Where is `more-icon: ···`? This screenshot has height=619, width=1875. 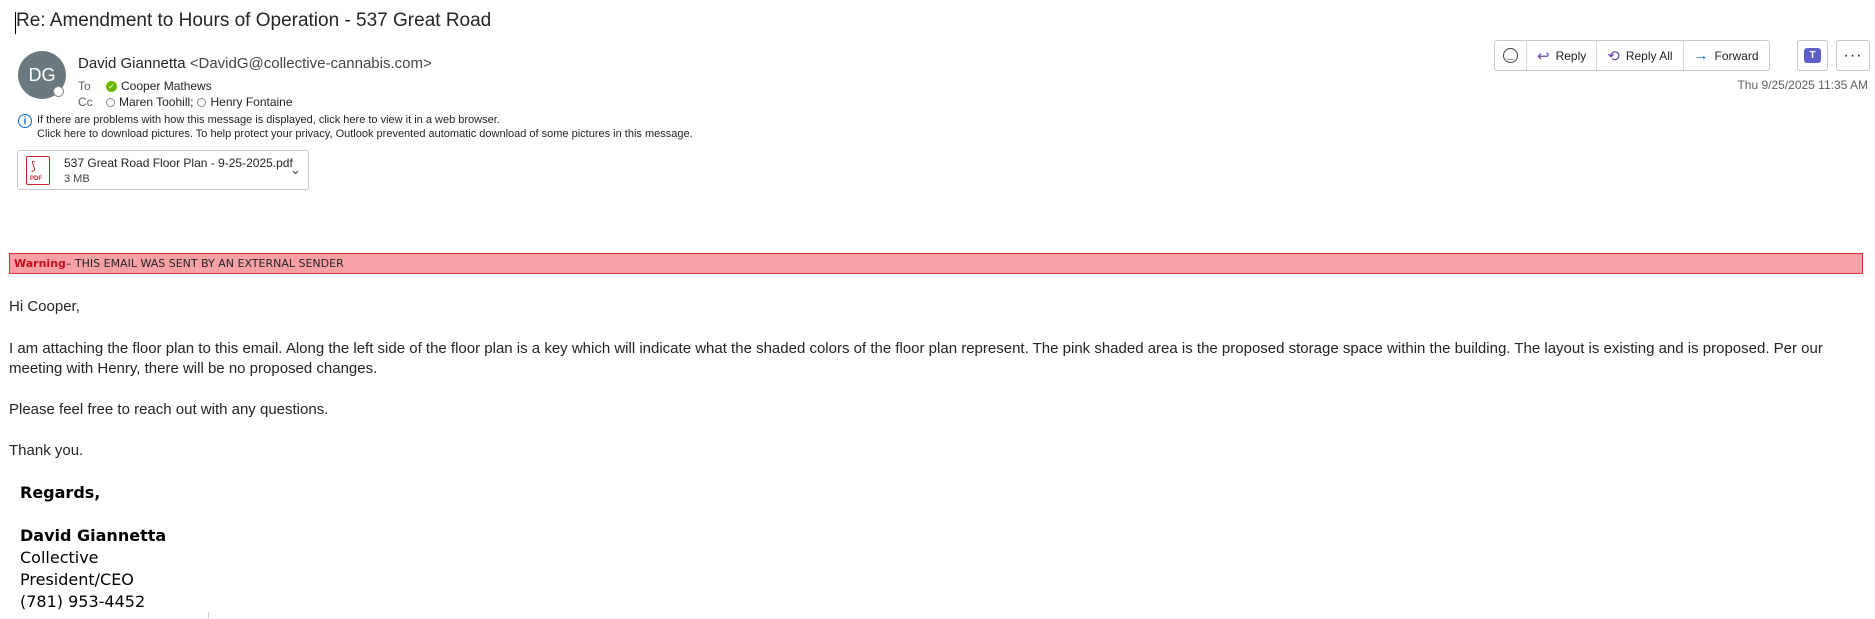
more-icon: ··· is located at coordinates (1853, 55).